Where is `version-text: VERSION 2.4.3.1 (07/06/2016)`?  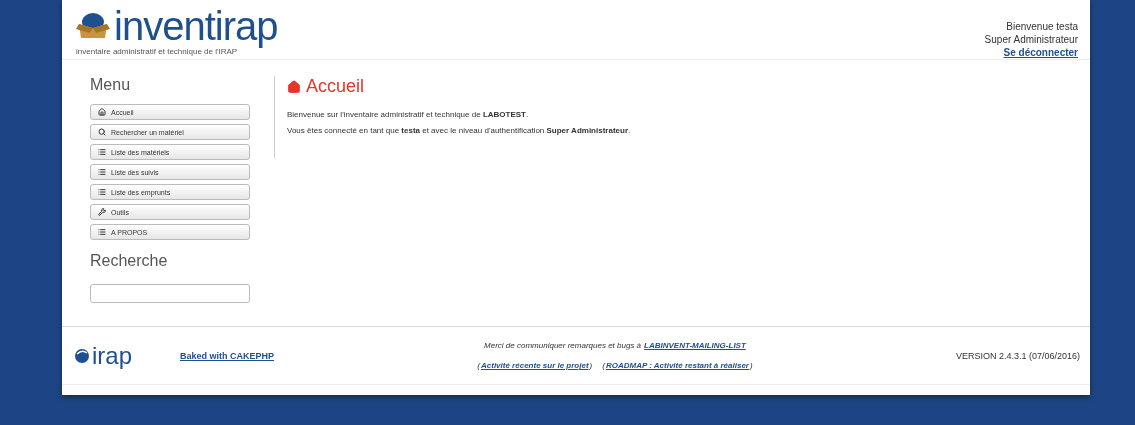
version-text: VERSION 2.4.3.1 (07/06/2016) is located at coordinates (1017, 355).